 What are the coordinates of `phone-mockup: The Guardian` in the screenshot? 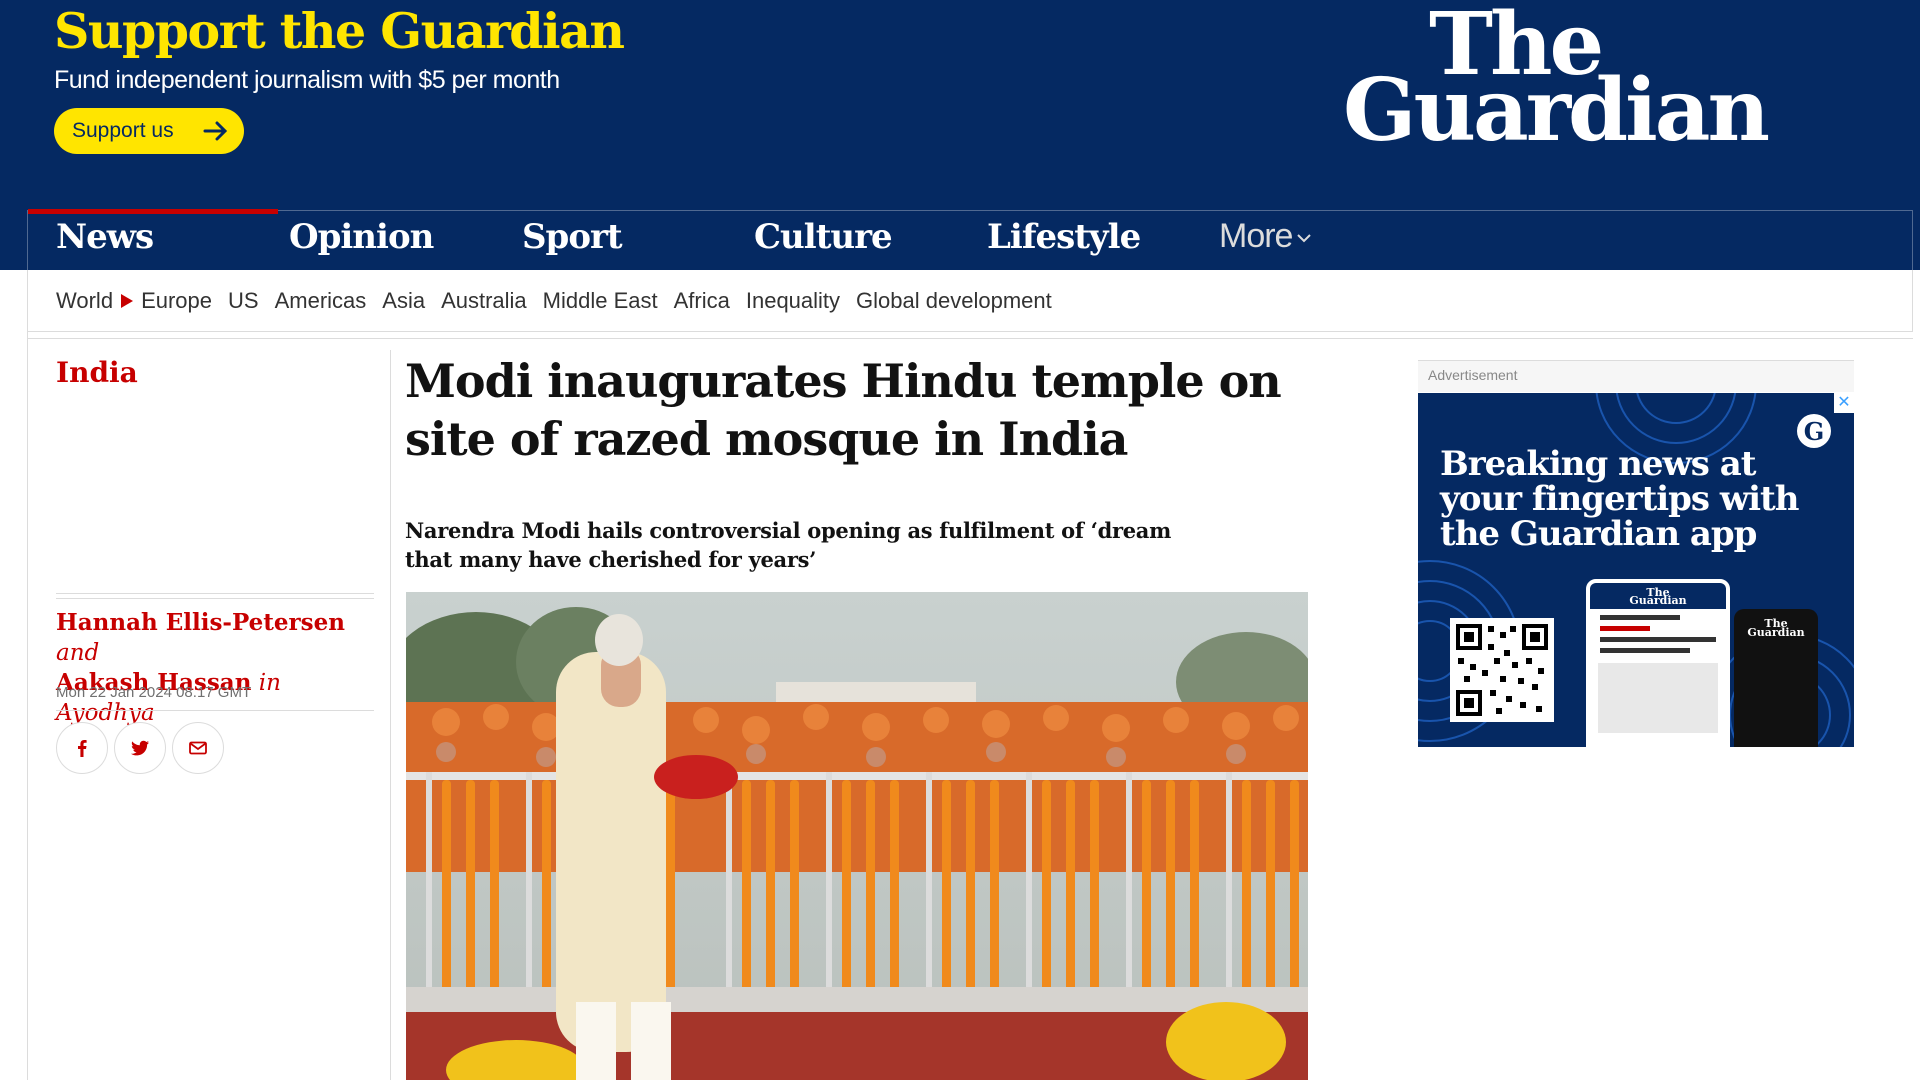 It's located at (1658, 663).